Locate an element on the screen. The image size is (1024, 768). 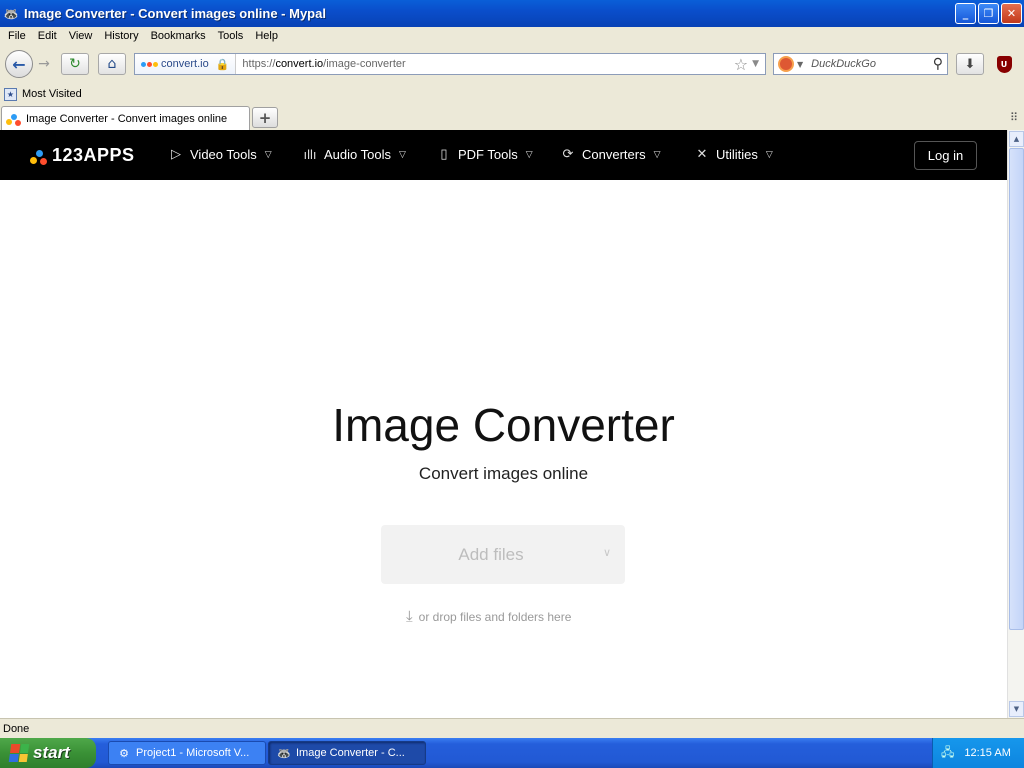
back-arrow-icon: ← is located at coordinates (19, 64).